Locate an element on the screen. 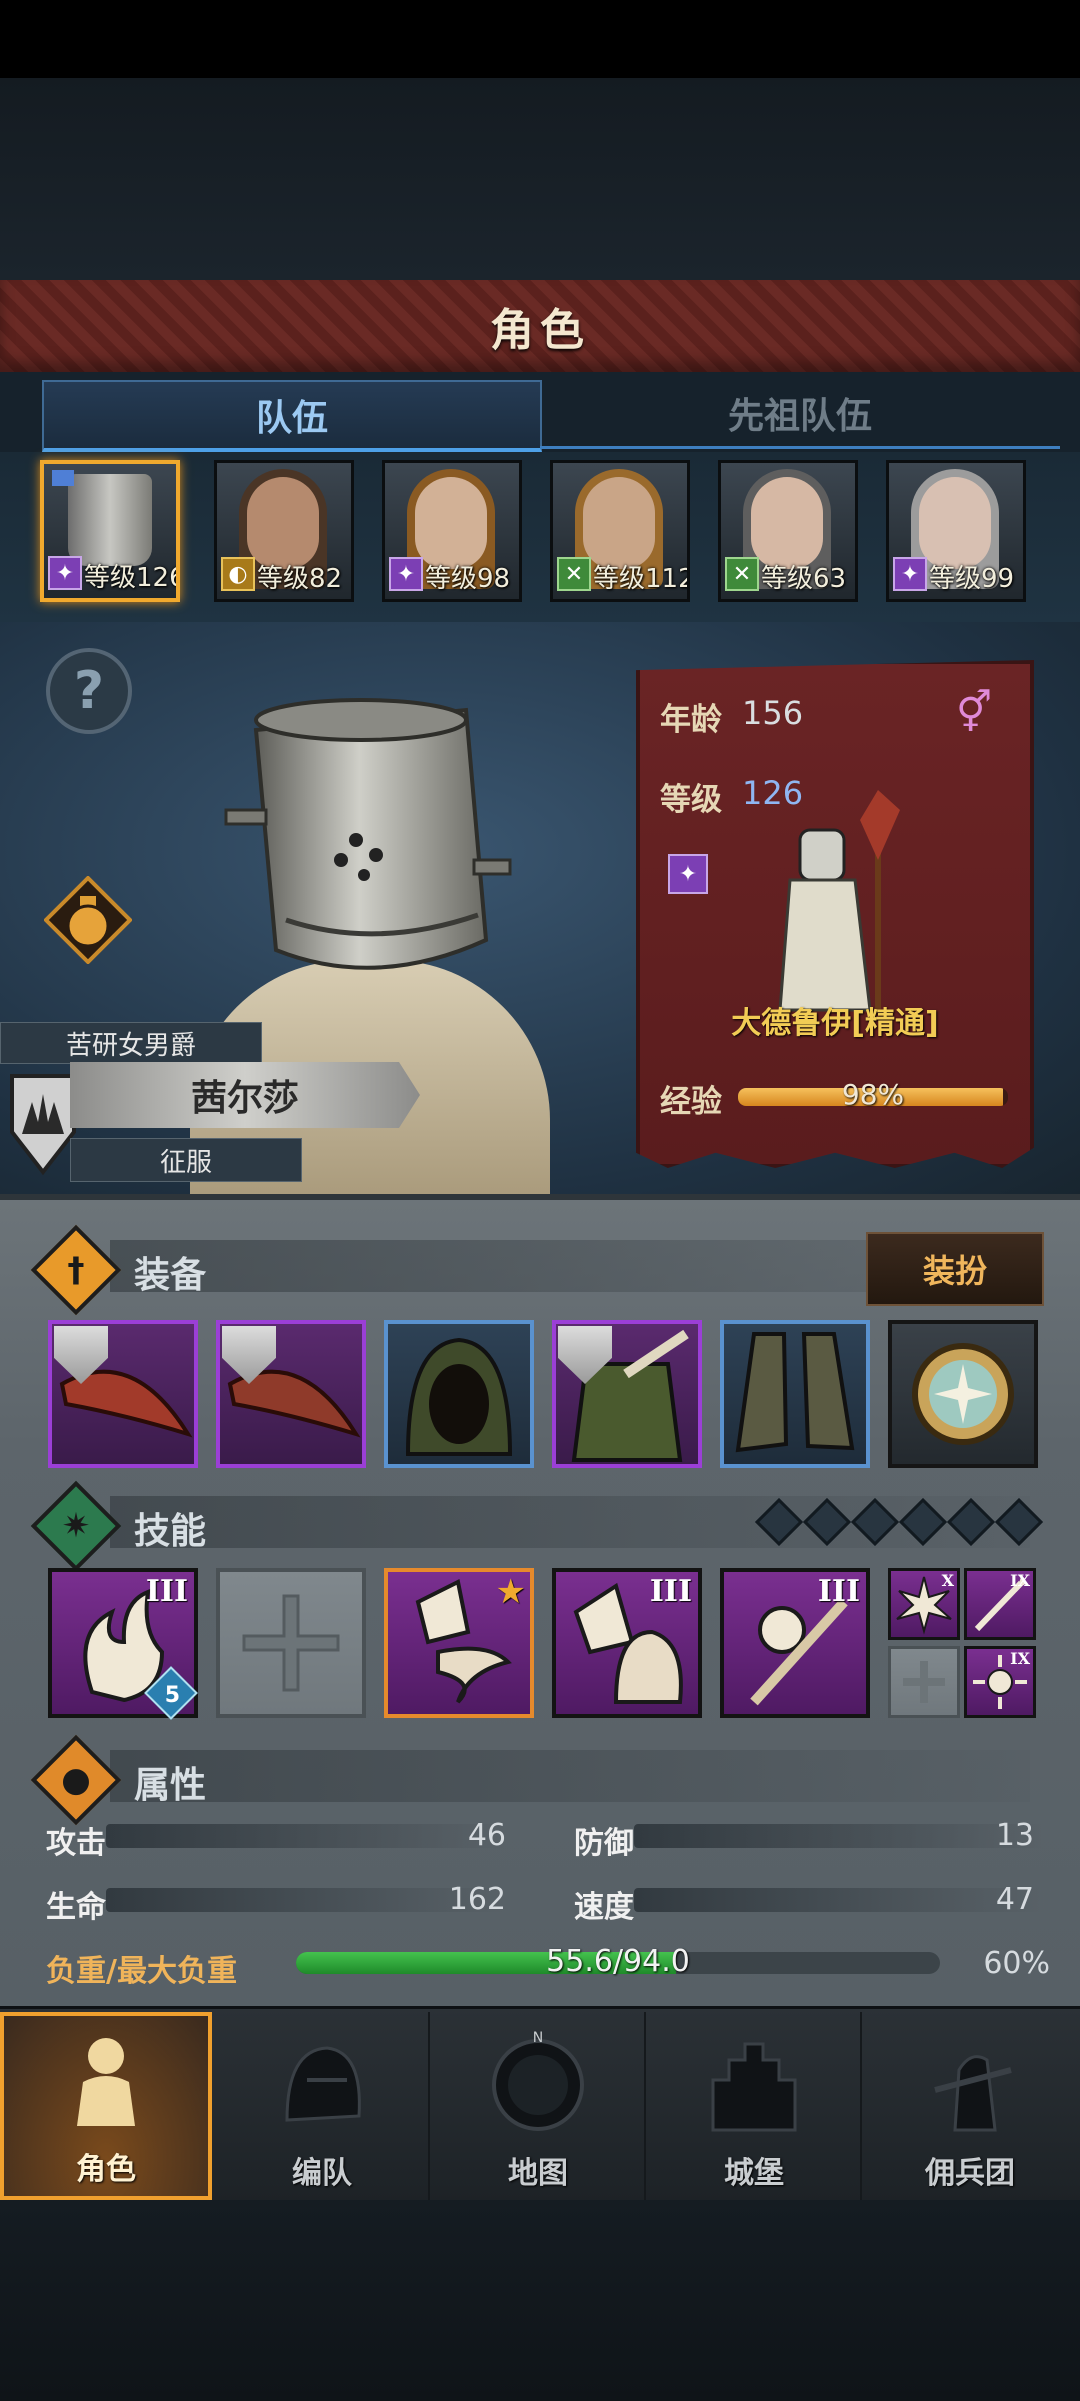  helmet-icon is located at coordinates (323, 2084).